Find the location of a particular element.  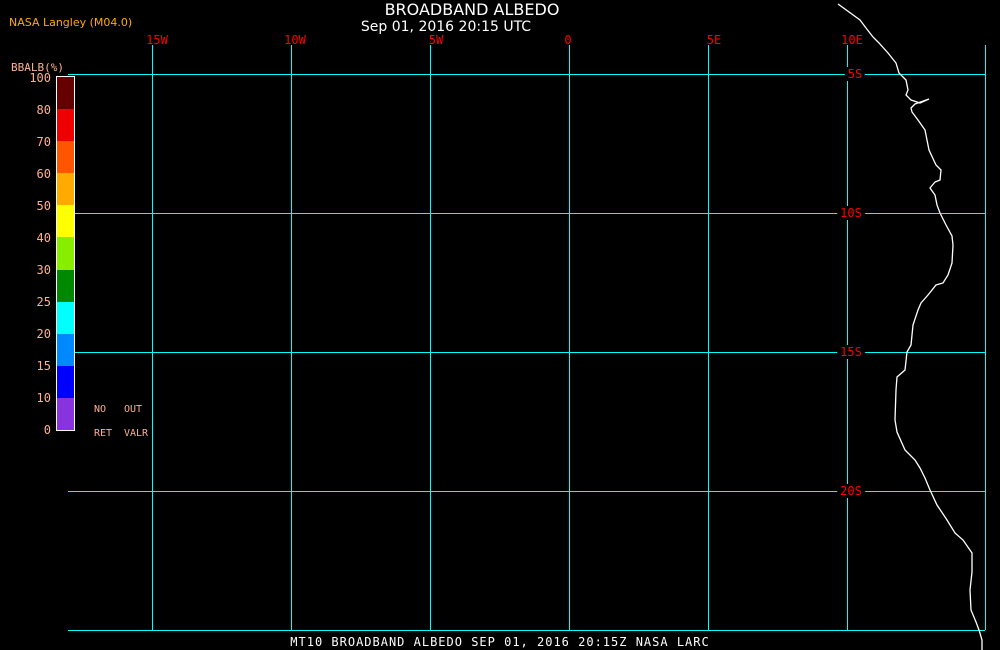

lon-label-10e: 10E is located at coordinates (852, 40).